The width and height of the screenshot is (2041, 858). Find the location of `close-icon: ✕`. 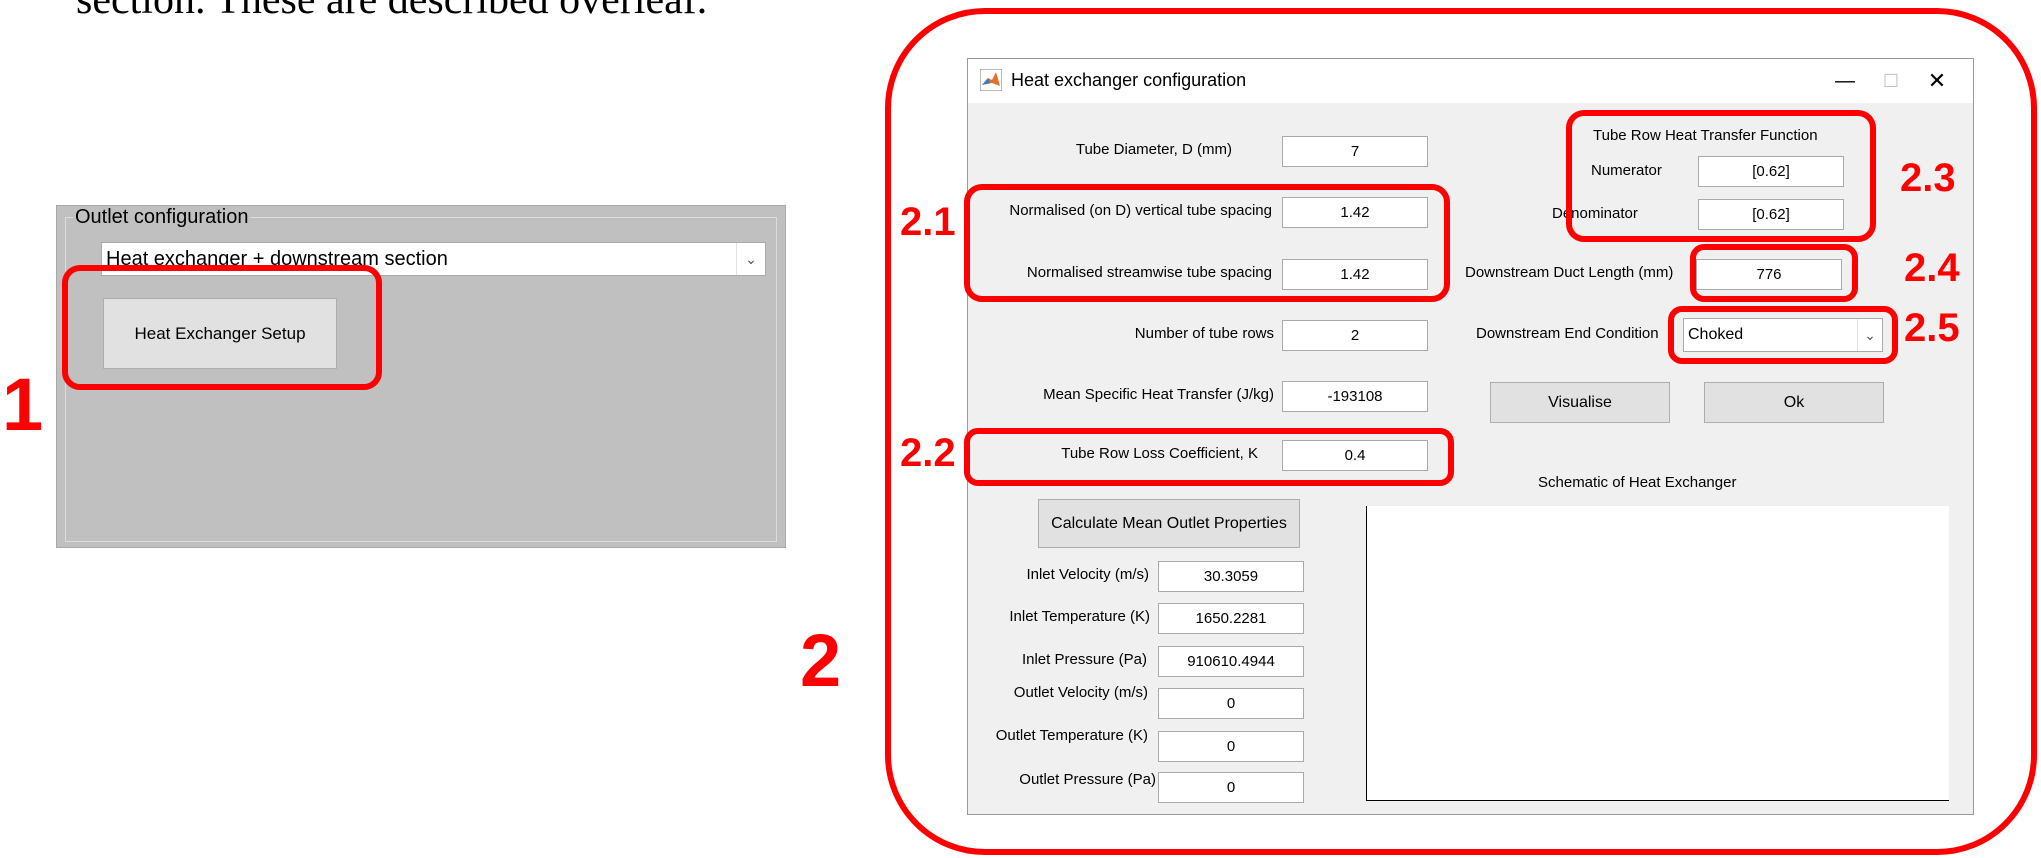

close-icon: ✕ is located at coordinates (1937, 81).